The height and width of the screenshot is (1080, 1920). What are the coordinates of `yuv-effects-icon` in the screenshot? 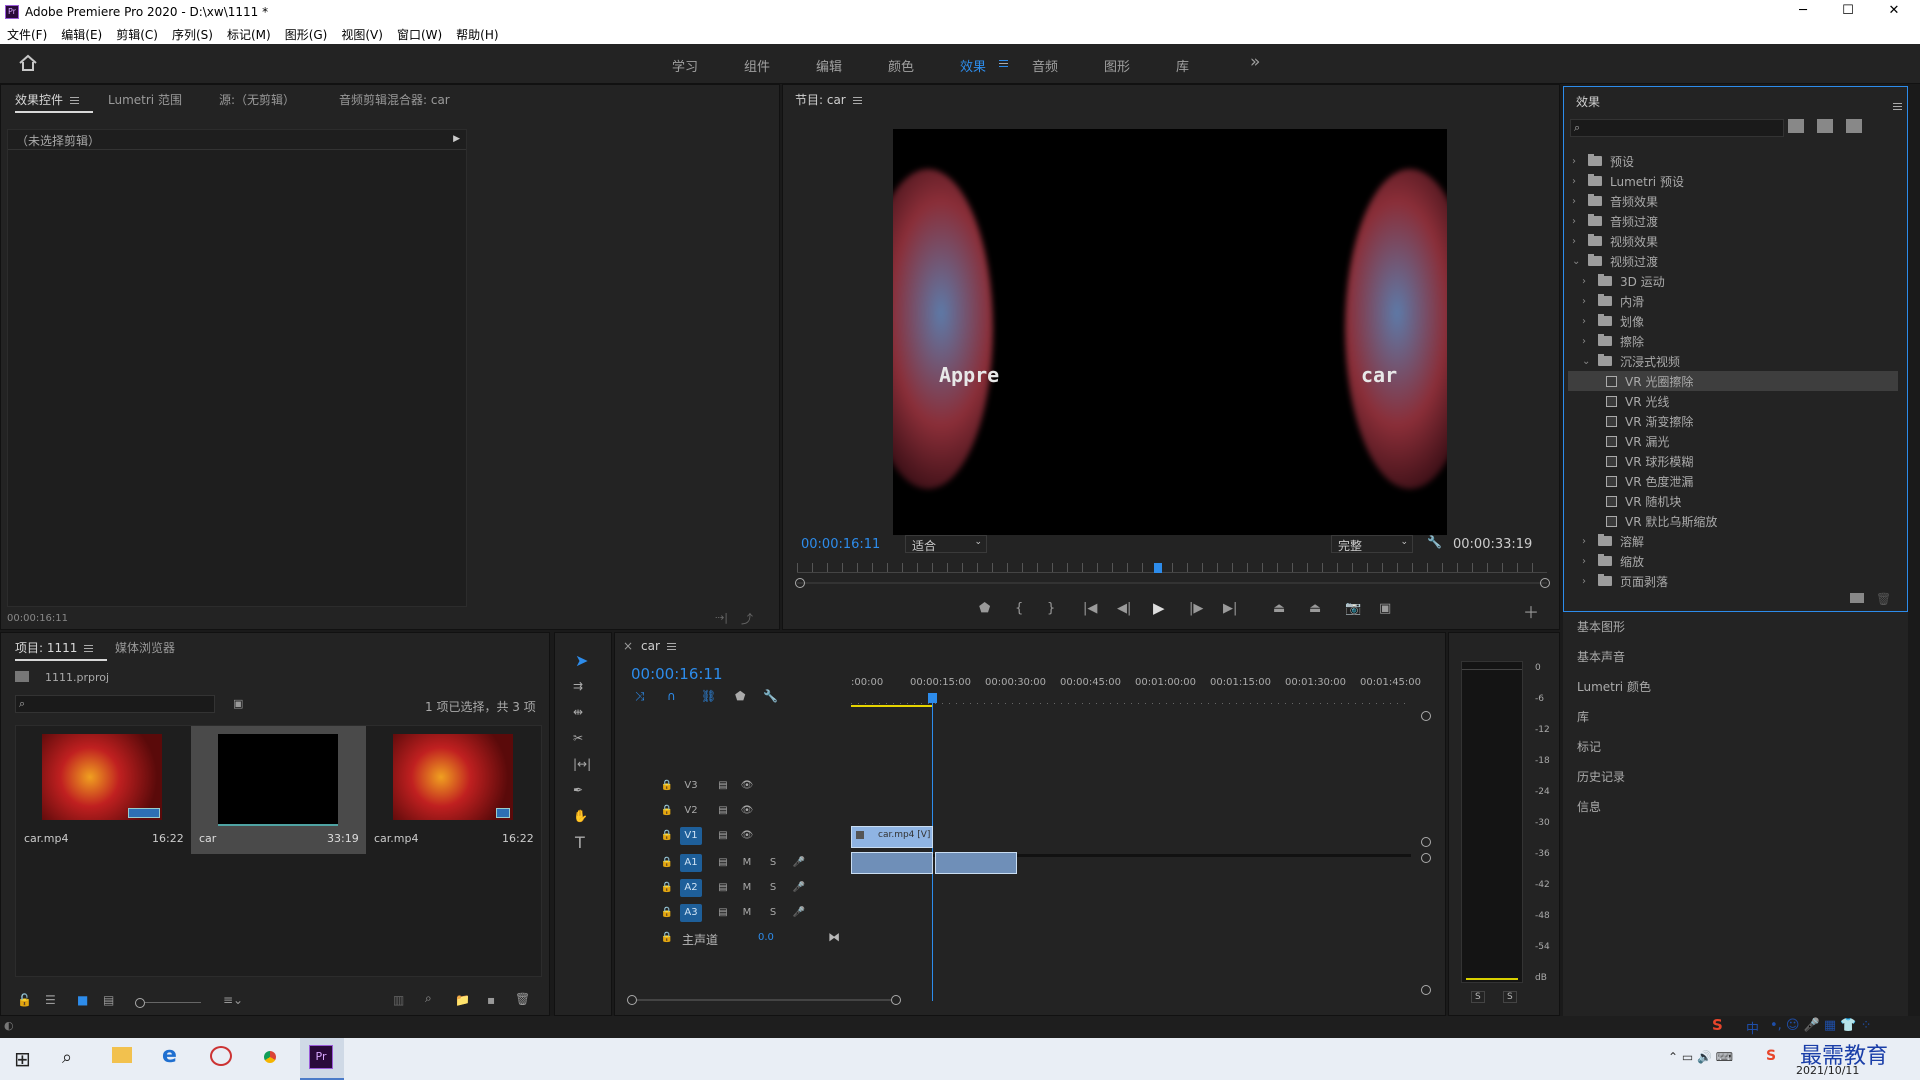 It's located at (1854, 126).